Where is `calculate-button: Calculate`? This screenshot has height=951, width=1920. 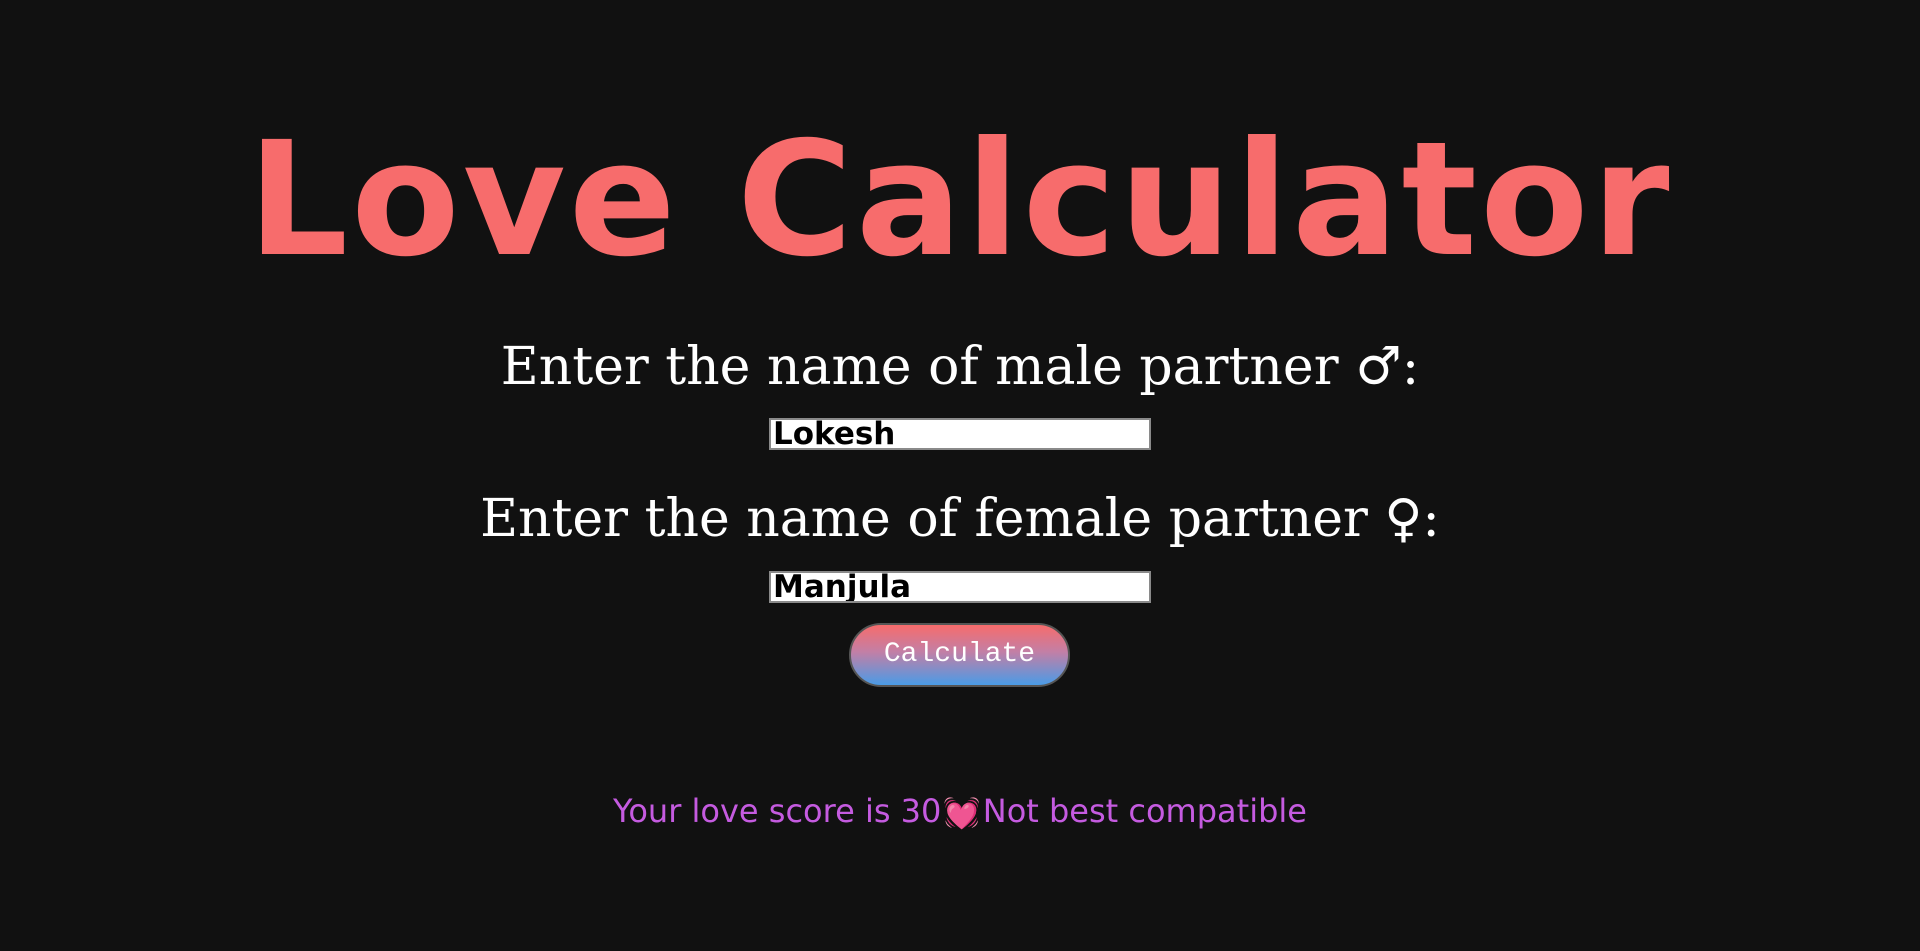
calculate-button: Calculate is located at coordinates (959, 655).